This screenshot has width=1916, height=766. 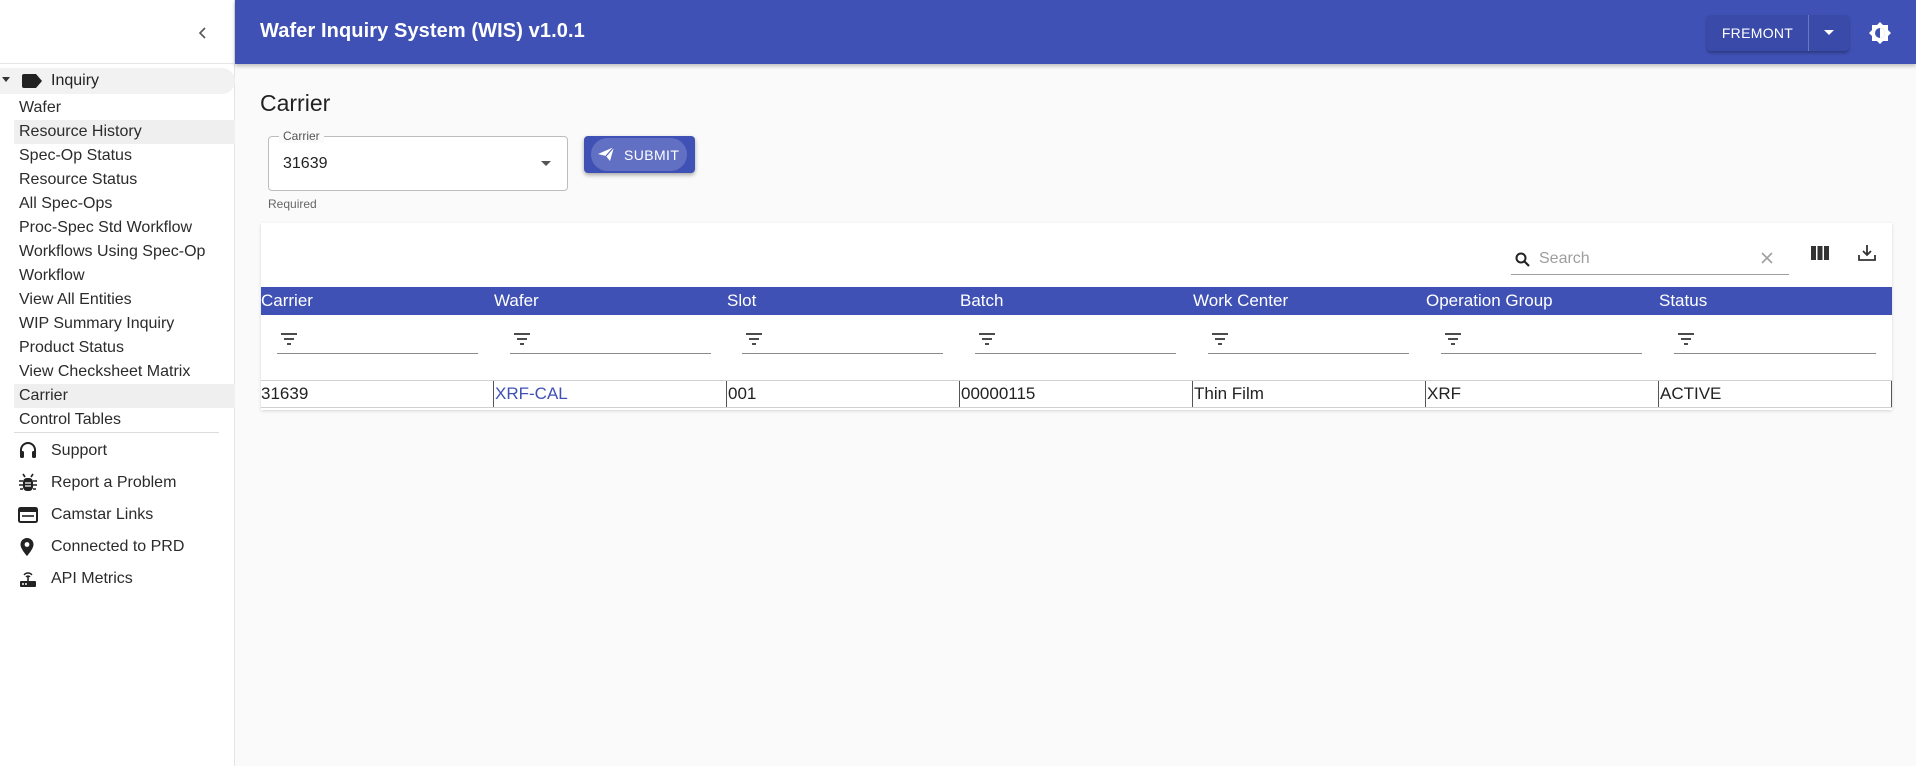 What do you see at coordinates (32, 81) in the screenshot?
I see `label-tag-icon` at bounding box center [32, 81].